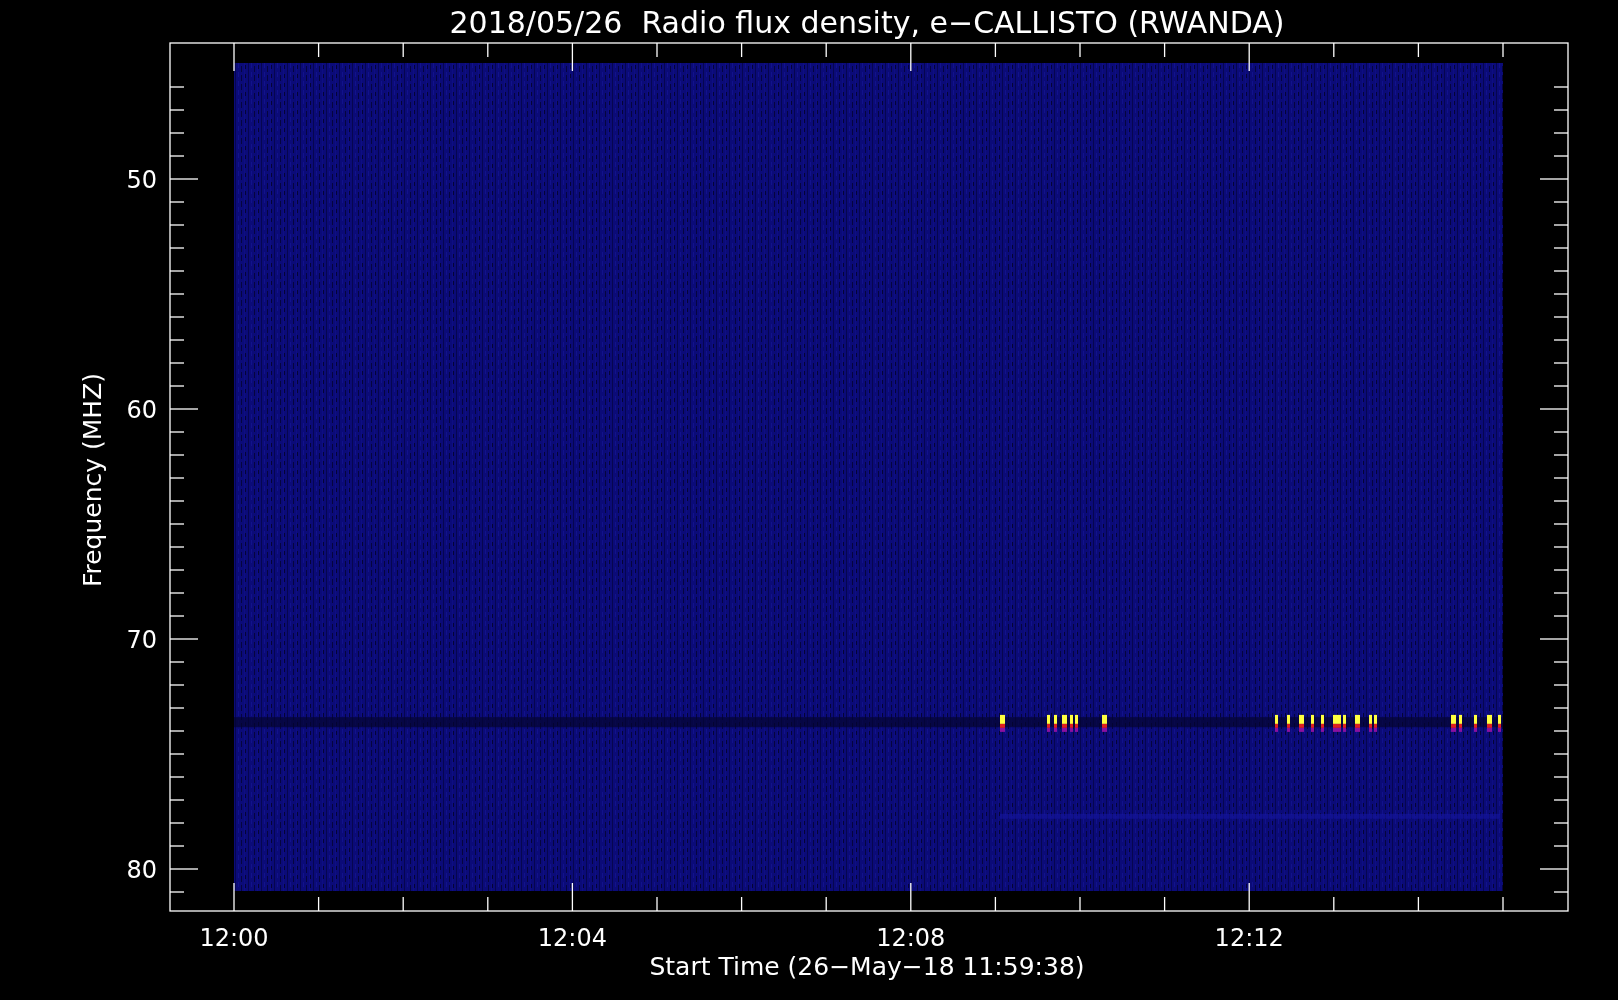  What do you see at coordinates (234, 938) in the screenshot?
I see `x-tick-label: 12:00` at bounding box center [234, 938].